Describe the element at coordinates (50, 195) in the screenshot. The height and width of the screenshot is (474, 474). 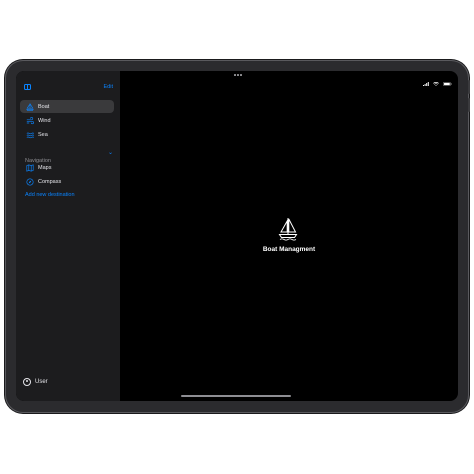
I see `add-destination-link: Add new destination` at that location.